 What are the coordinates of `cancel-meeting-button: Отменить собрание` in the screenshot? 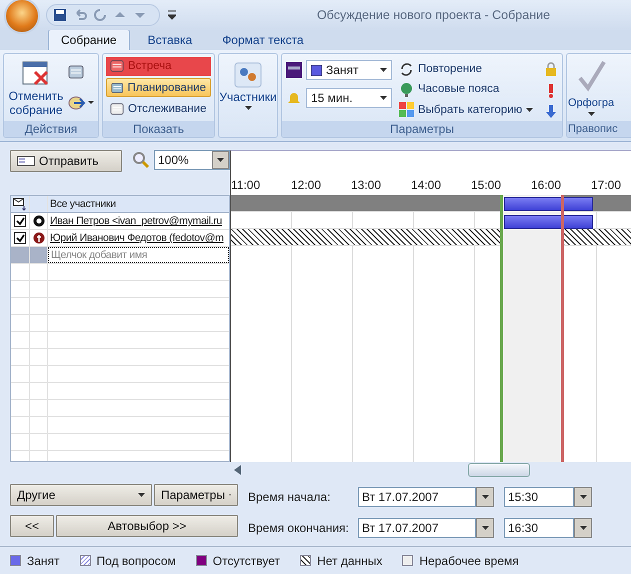 It's located at (36, 87).